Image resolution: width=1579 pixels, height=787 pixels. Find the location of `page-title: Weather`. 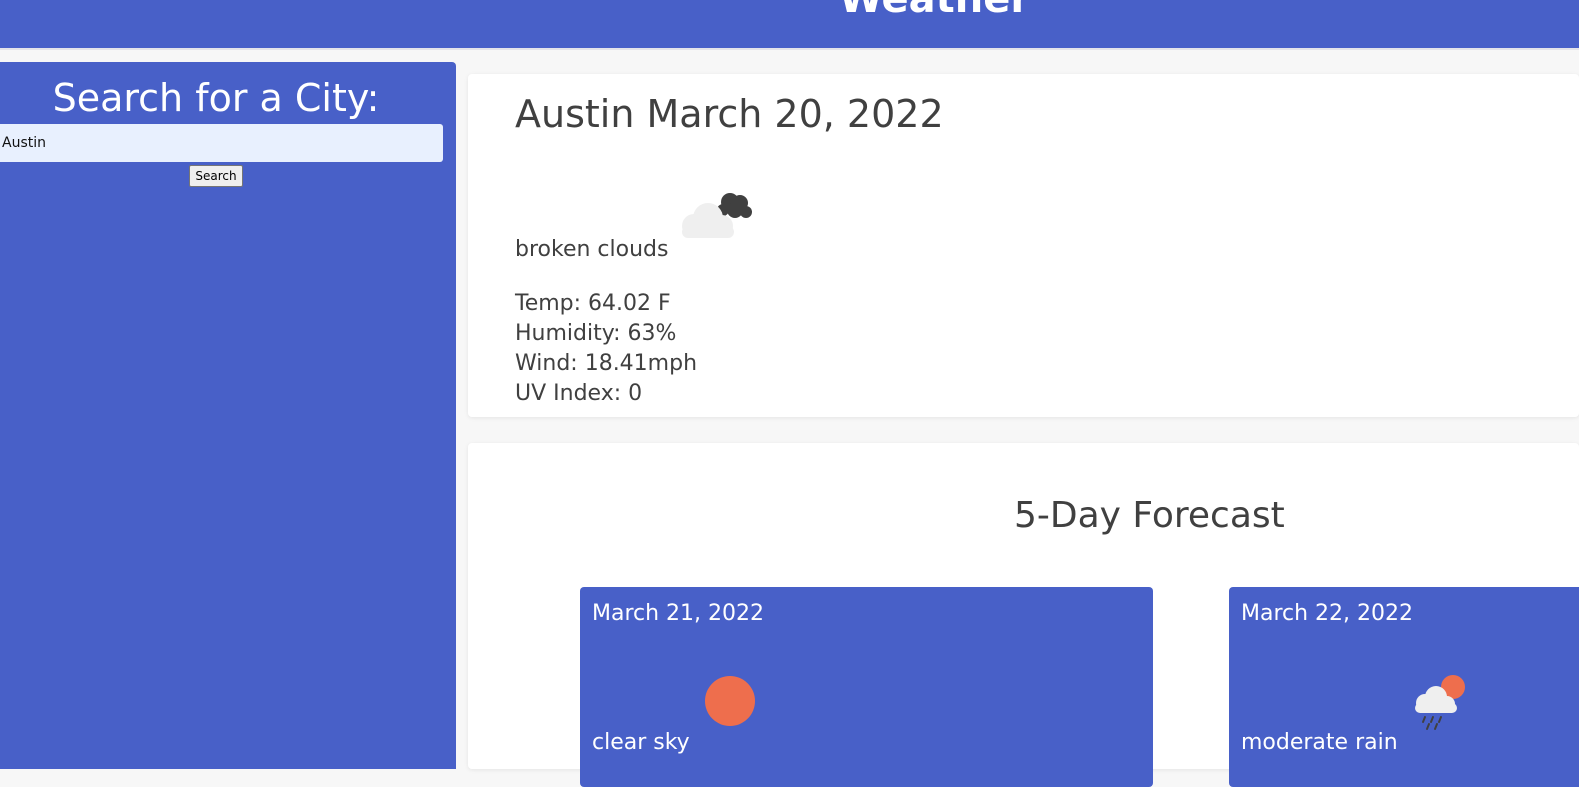

page-title: Weather is located at coordinates (789, 11).